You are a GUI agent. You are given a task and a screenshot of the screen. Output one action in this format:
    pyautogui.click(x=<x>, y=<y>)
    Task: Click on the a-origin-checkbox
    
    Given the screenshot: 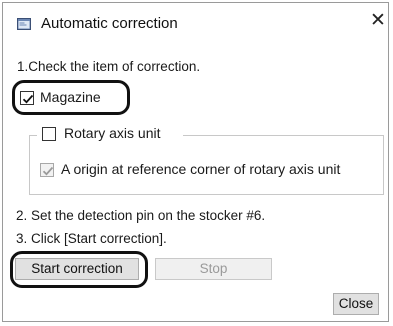 What is the action you would take?
    pyautogui.click(x=47, y=170)
    